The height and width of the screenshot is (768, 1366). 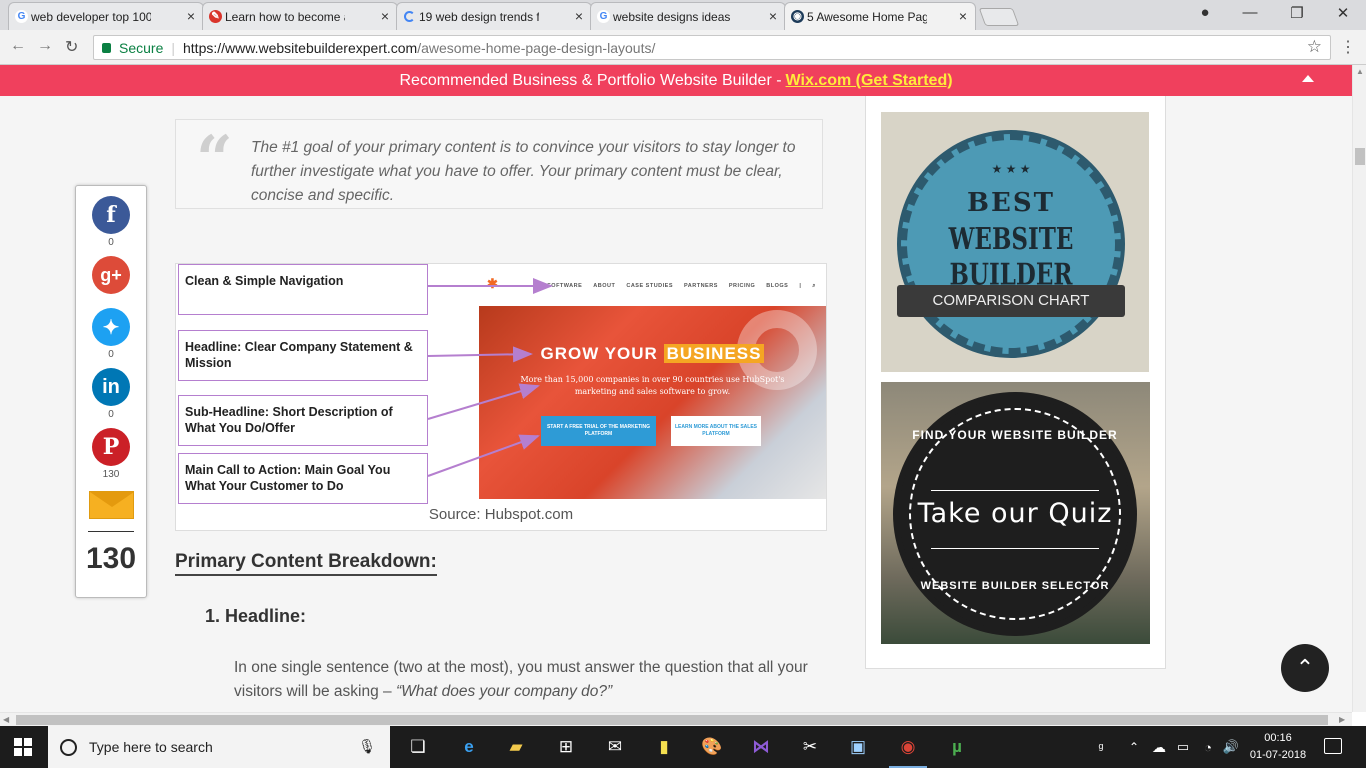 What do you see at coordinates (1348, 47) in the screenshot?
I see `browser-menu-icon: ⋮` at bounding box center [1348, 47].